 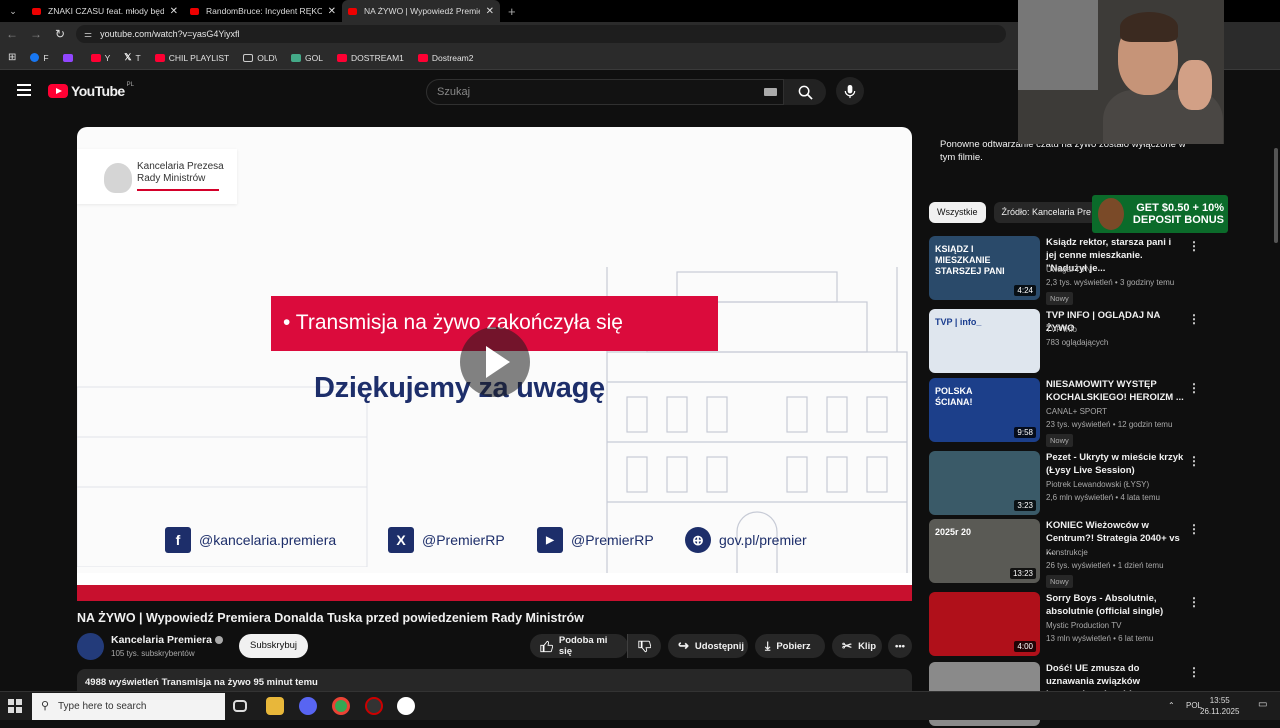 I want to click on page-scrollbar, so click(x=1276, y=415).